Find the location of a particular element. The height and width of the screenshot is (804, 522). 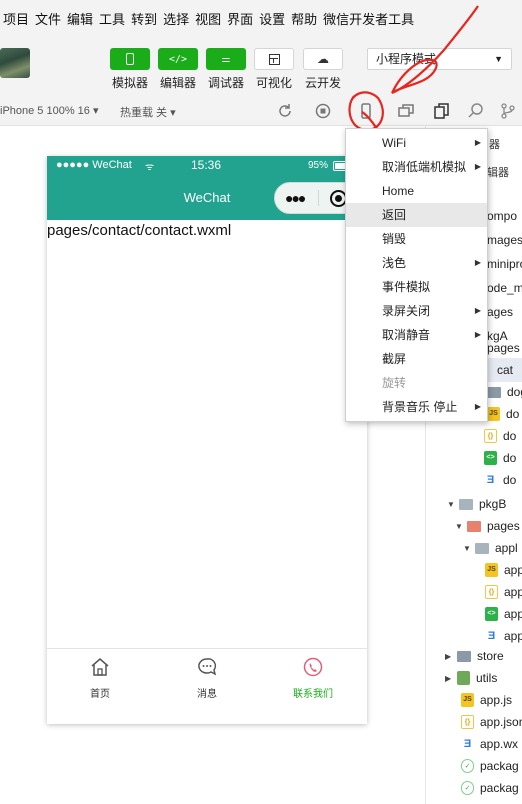

menu-item-mute: 取消静音 ▶ is located at coordinates (416, 335).